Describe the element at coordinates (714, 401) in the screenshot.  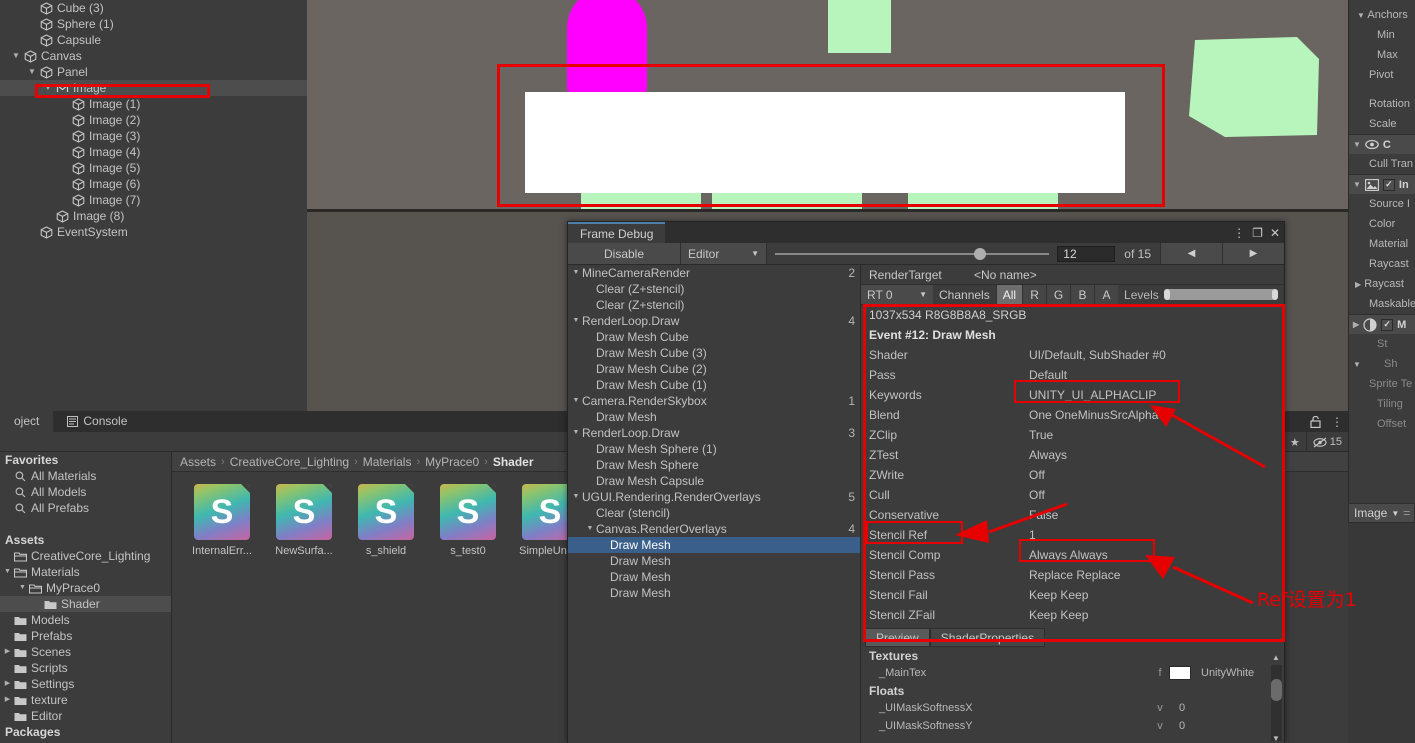
I see `frame-event-row: ▼ Camera.RenderSkybox 1` at that location.